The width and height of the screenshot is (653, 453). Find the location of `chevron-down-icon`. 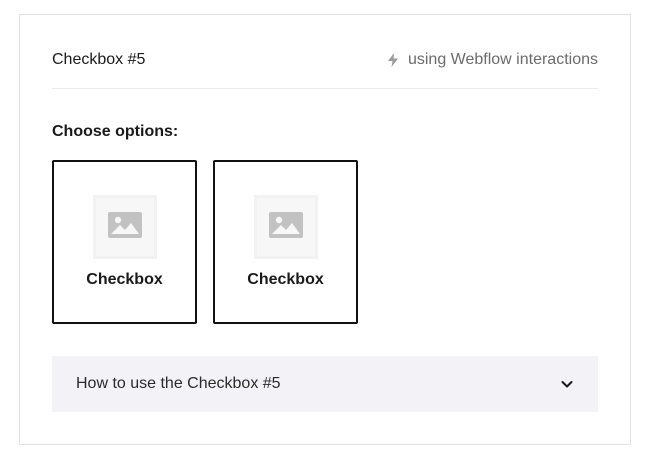

chevron-down-icon is located at coordinates (567, 384).